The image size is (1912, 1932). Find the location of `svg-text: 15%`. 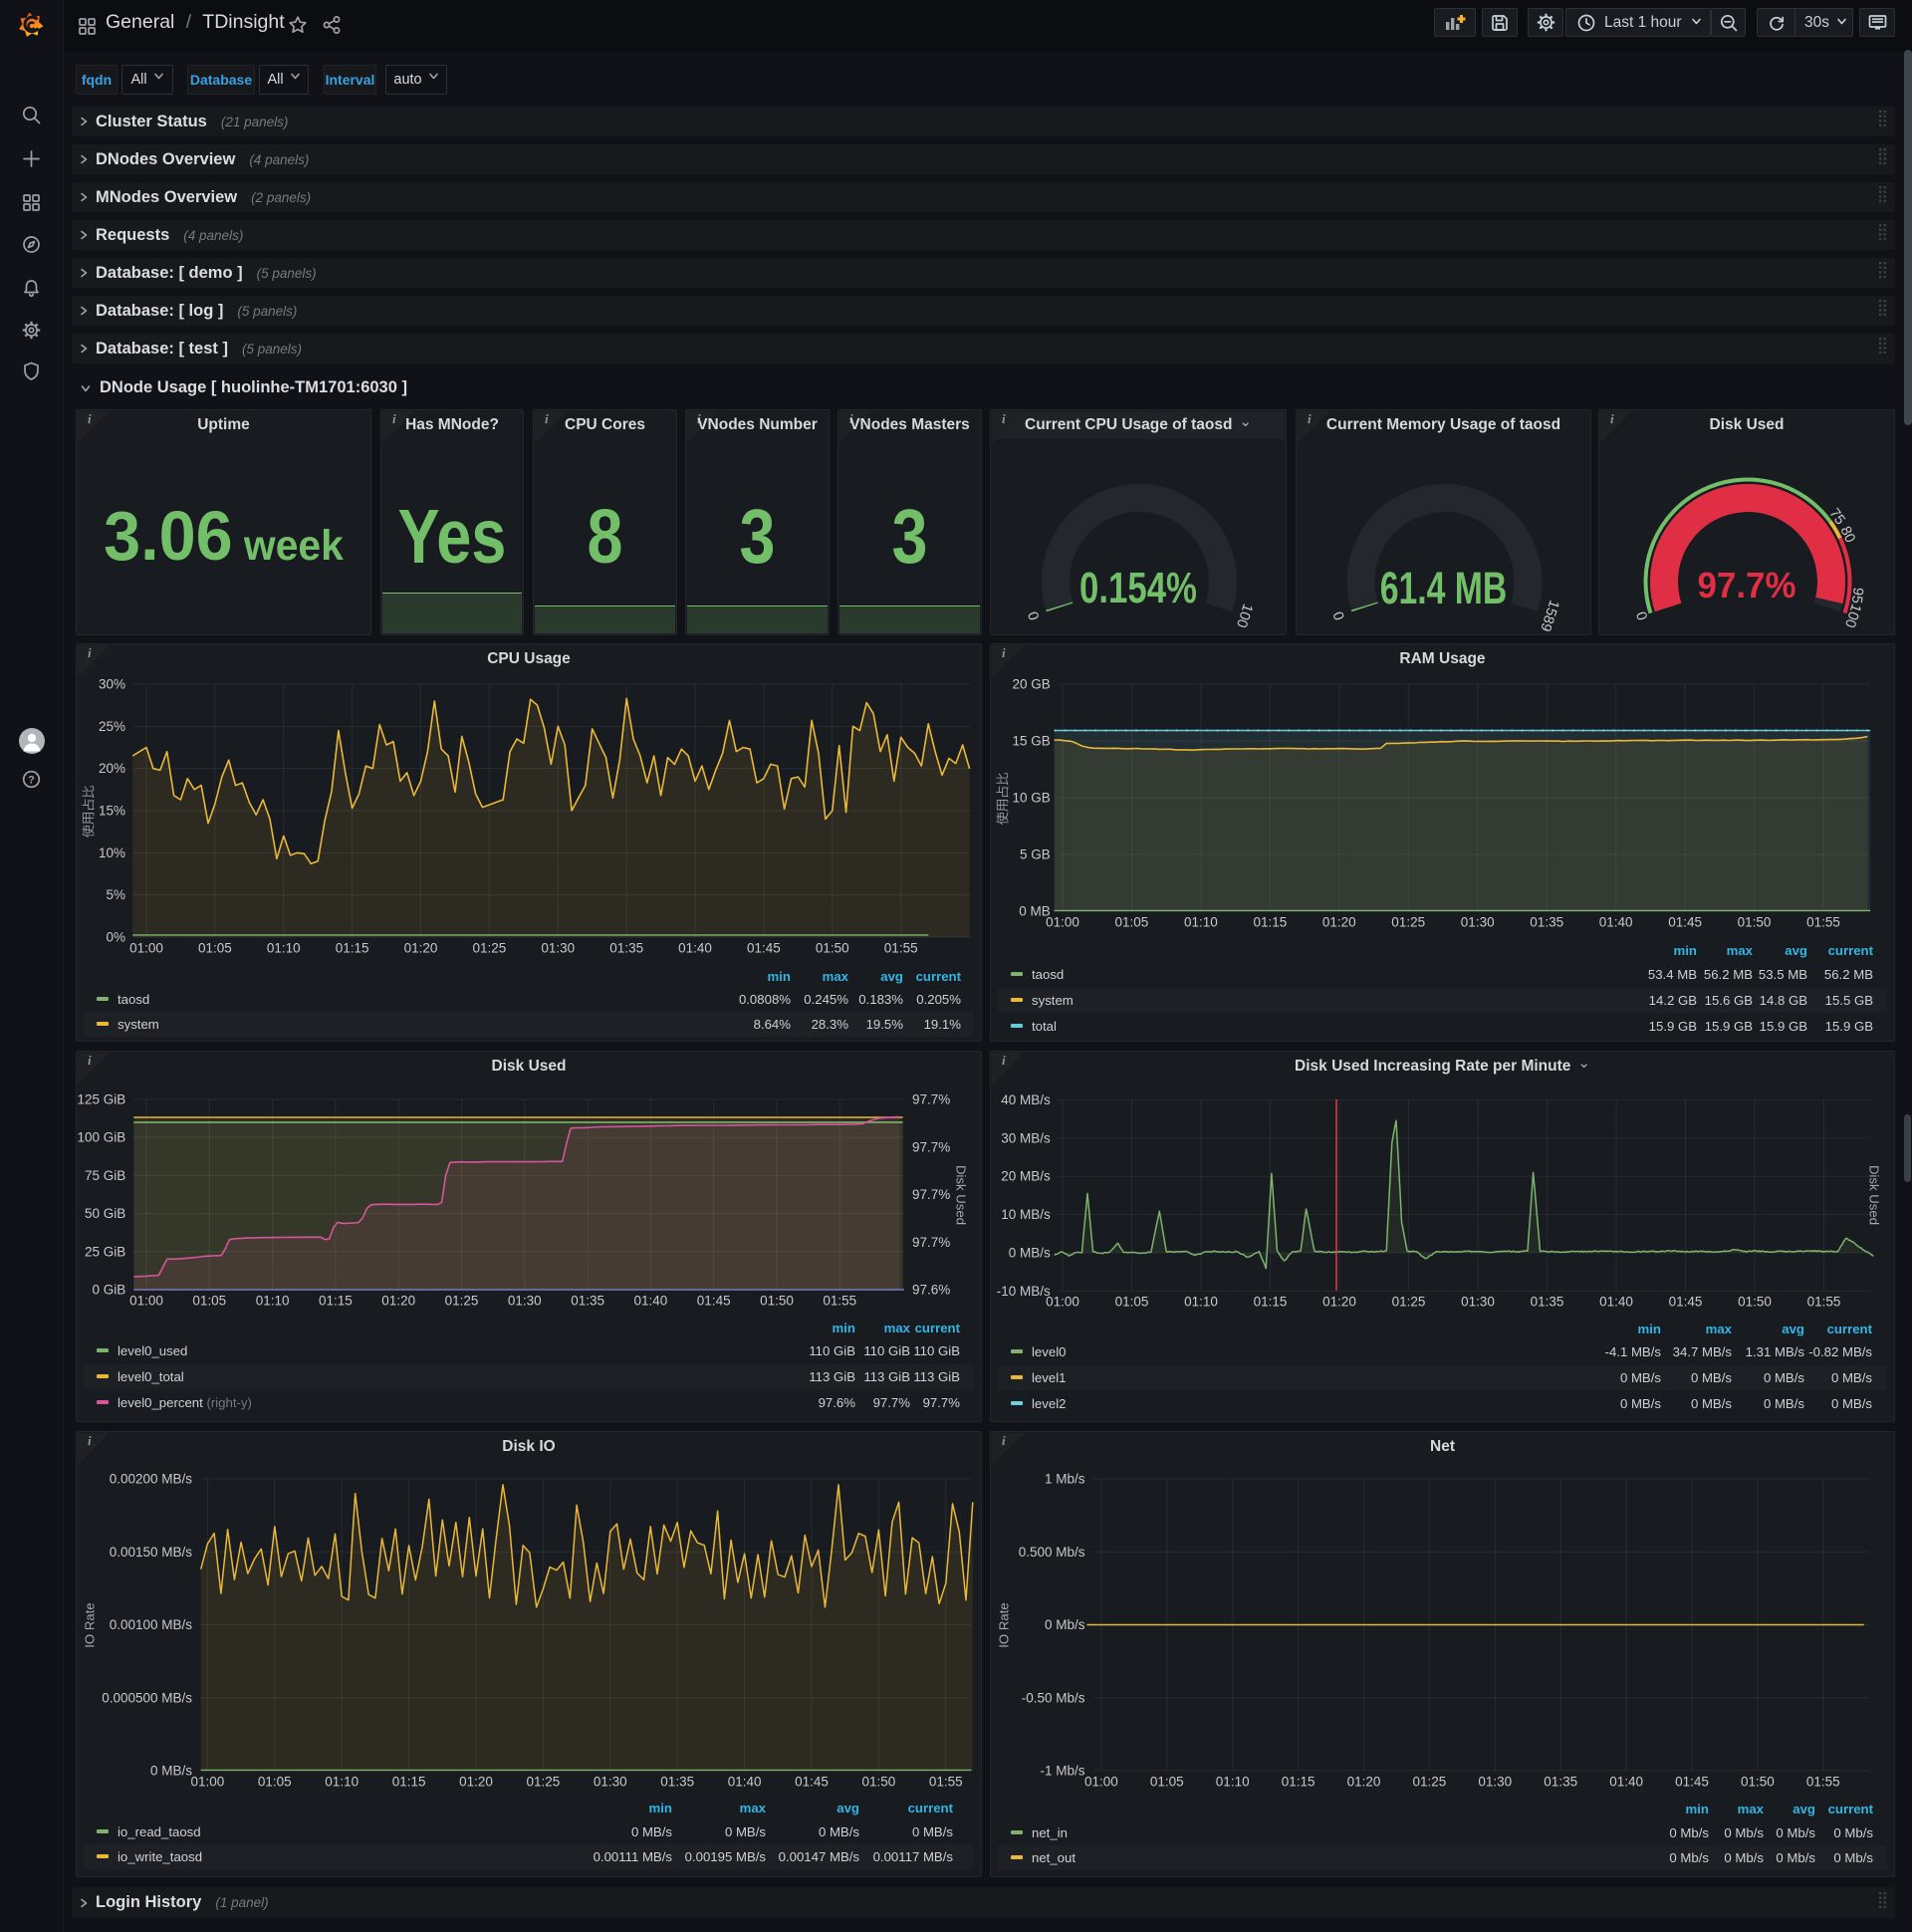

svg-text: 15% is located at coordinates (112, 811).